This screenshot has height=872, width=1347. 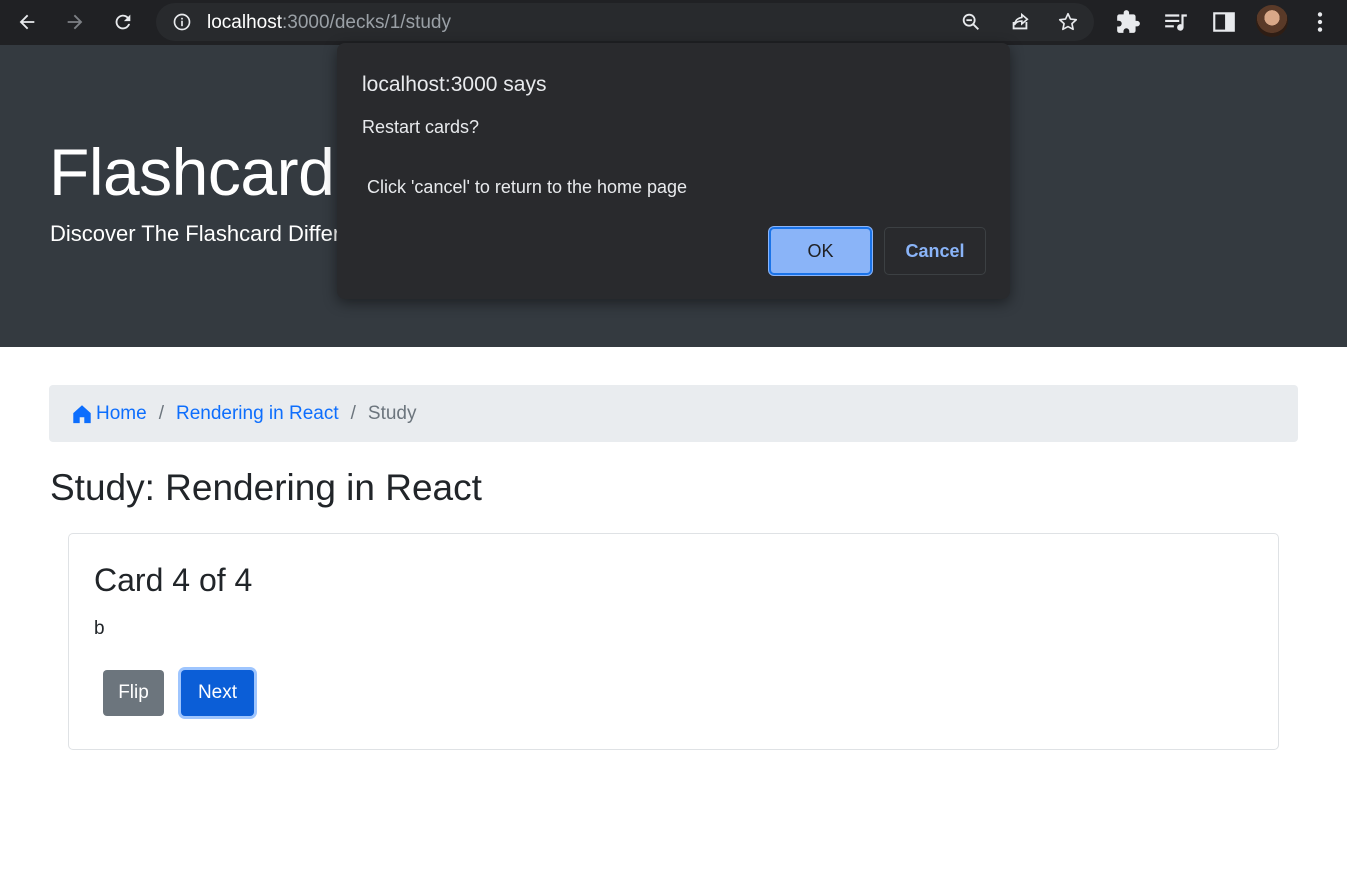 I want to click on info-icon, so click(x=182, y=22).